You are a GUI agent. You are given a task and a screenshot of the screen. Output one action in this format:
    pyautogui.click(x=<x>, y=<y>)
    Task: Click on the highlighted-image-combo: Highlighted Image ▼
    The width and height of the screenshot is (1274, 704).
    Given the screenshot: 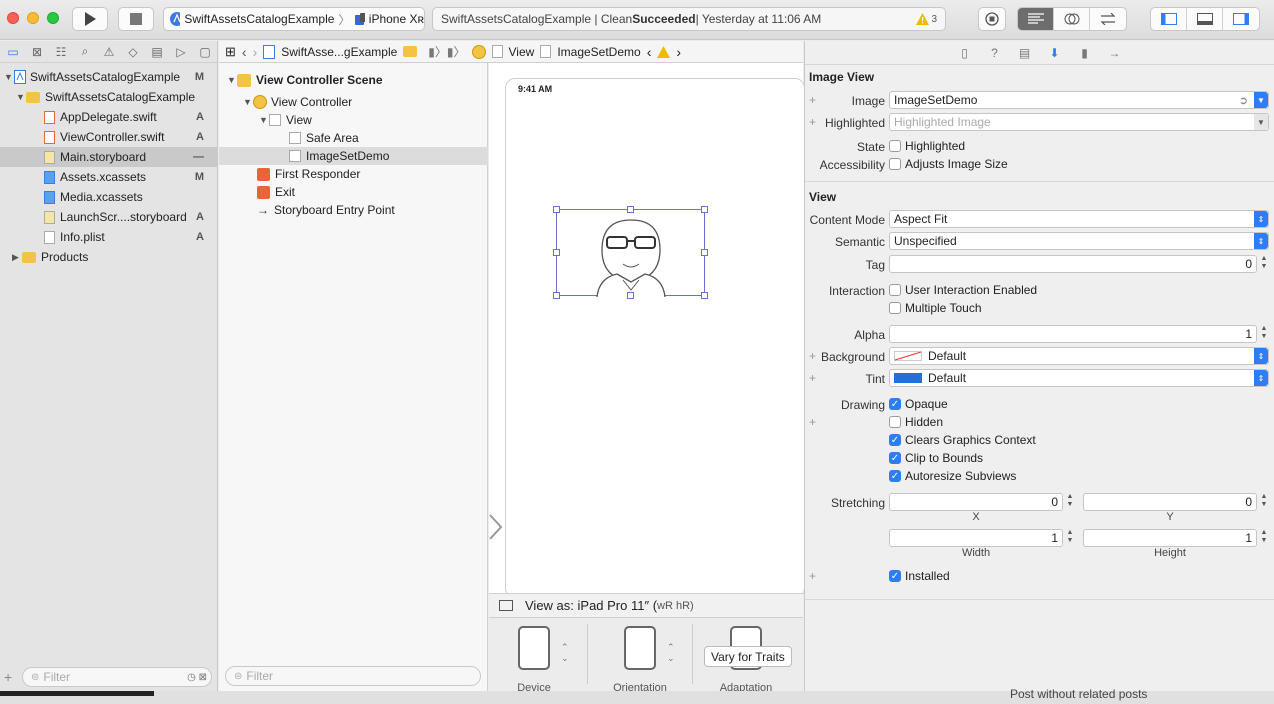 What is the action you would take?
    pyautogui.click(x=1079, y=122)
    